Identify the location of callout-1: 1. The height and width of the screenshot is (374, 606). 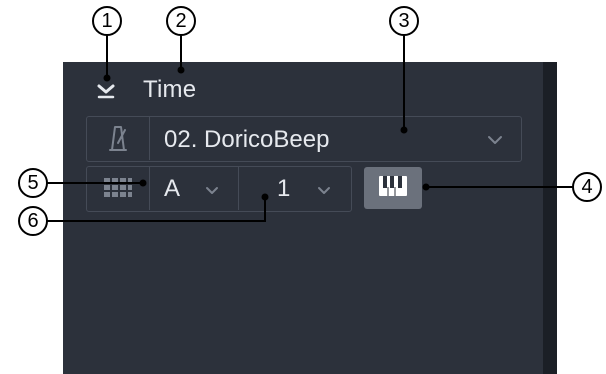
(107, 21).